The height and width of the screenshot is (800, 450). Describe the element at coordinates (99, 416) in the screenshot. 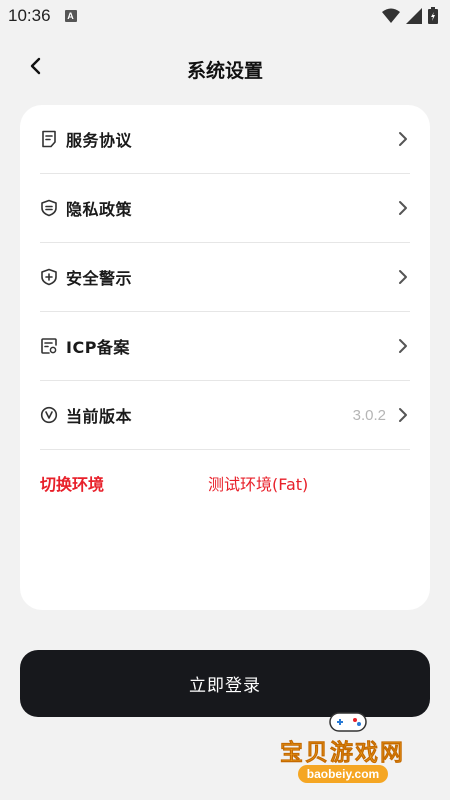

I see `settings-item-label: 当前版本` at that location.